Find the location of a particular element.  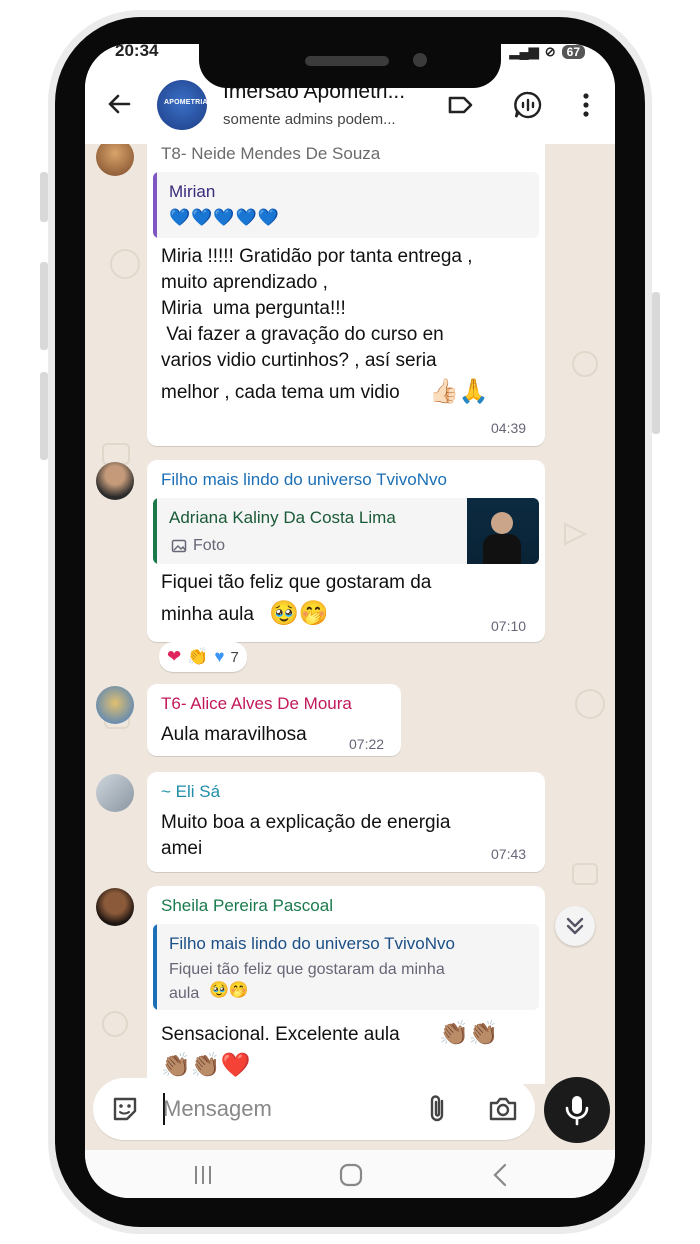

thumbs-up-emoji: 👍🏻🙏 is located at coordinates (459, 391).